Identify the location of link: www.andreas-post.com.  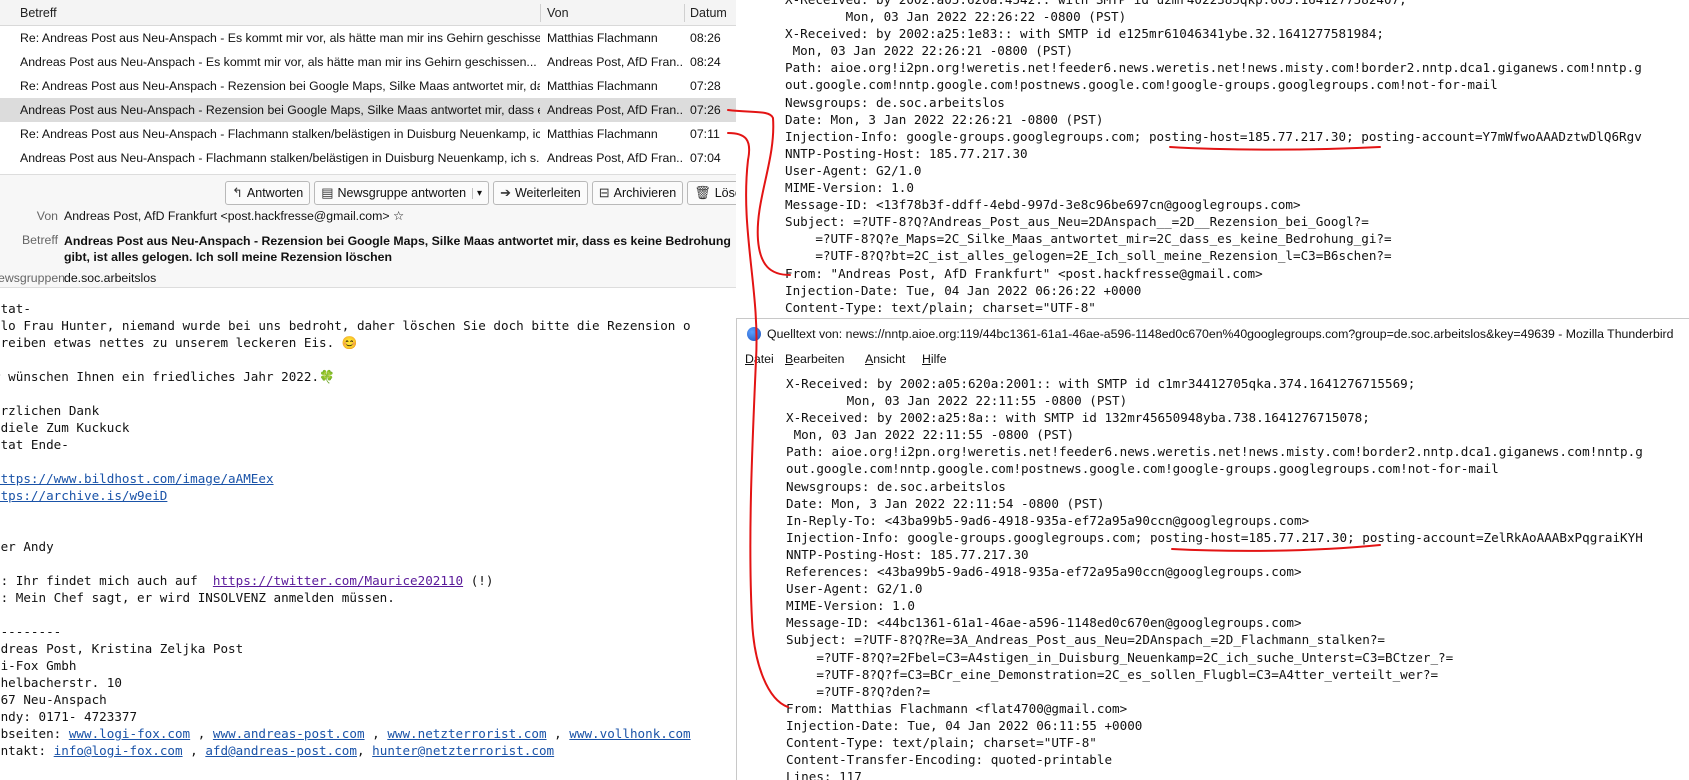
(289, 733).